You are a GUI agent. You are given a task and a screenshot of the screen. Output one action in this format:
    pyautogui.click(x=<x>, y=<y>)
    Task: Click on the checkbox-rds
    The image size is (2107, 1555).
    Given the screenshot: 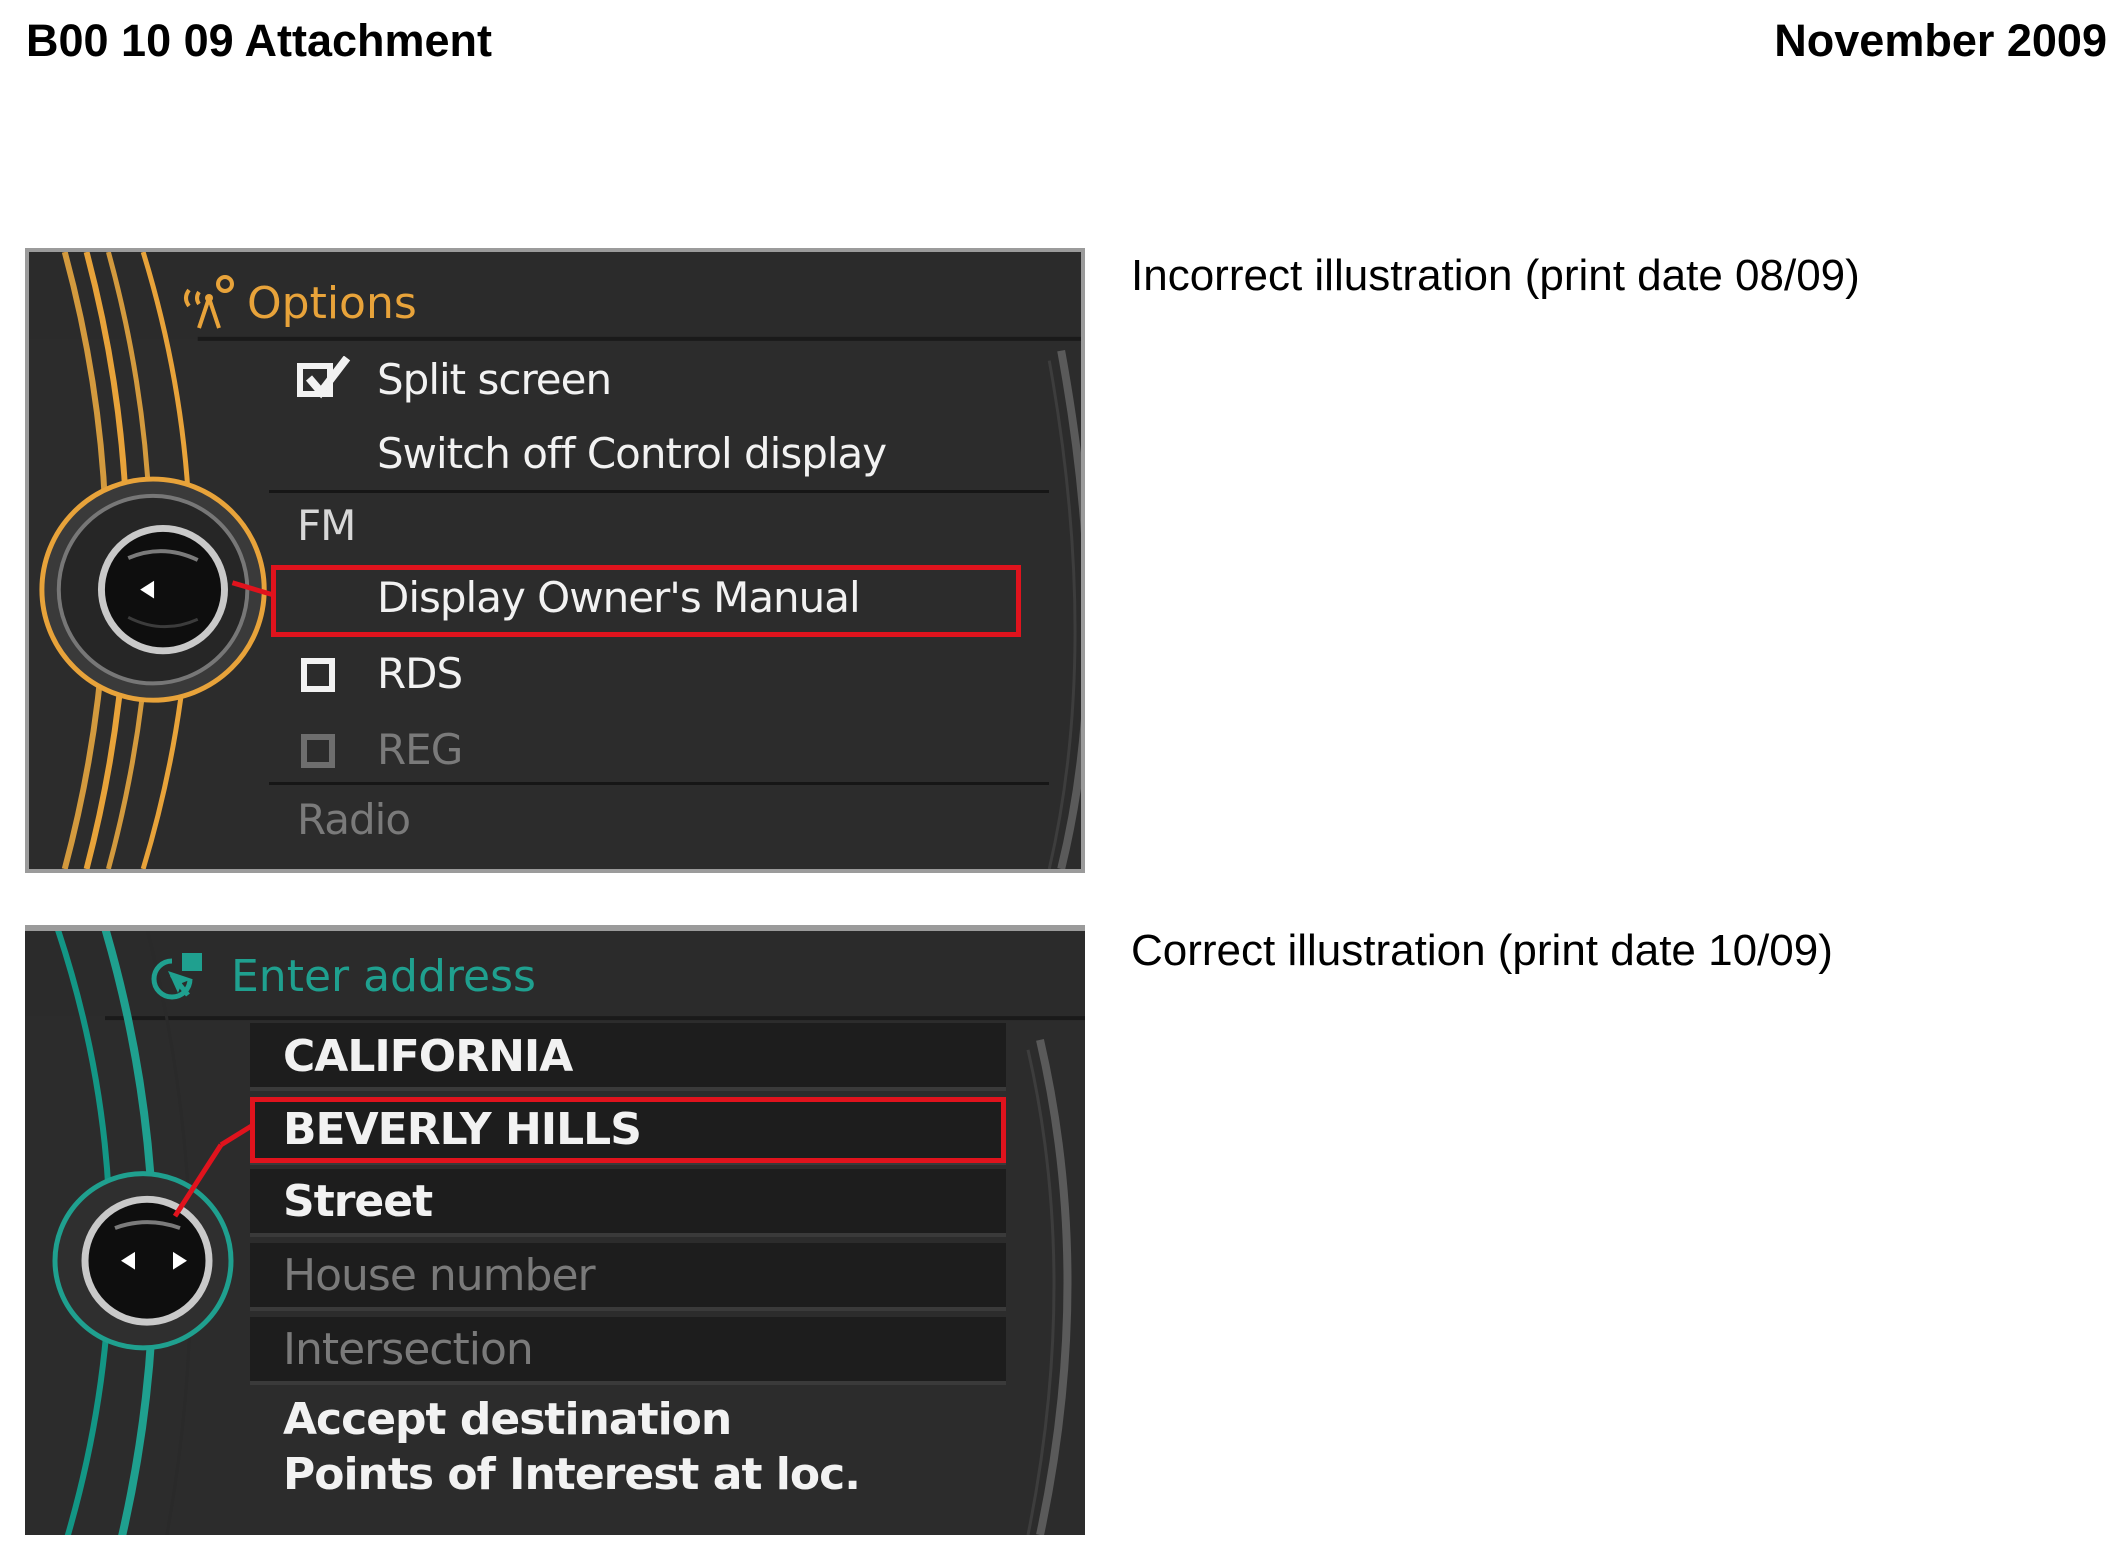 What is the action you would take?
    pyautogui.click(x=318, y=675)
    